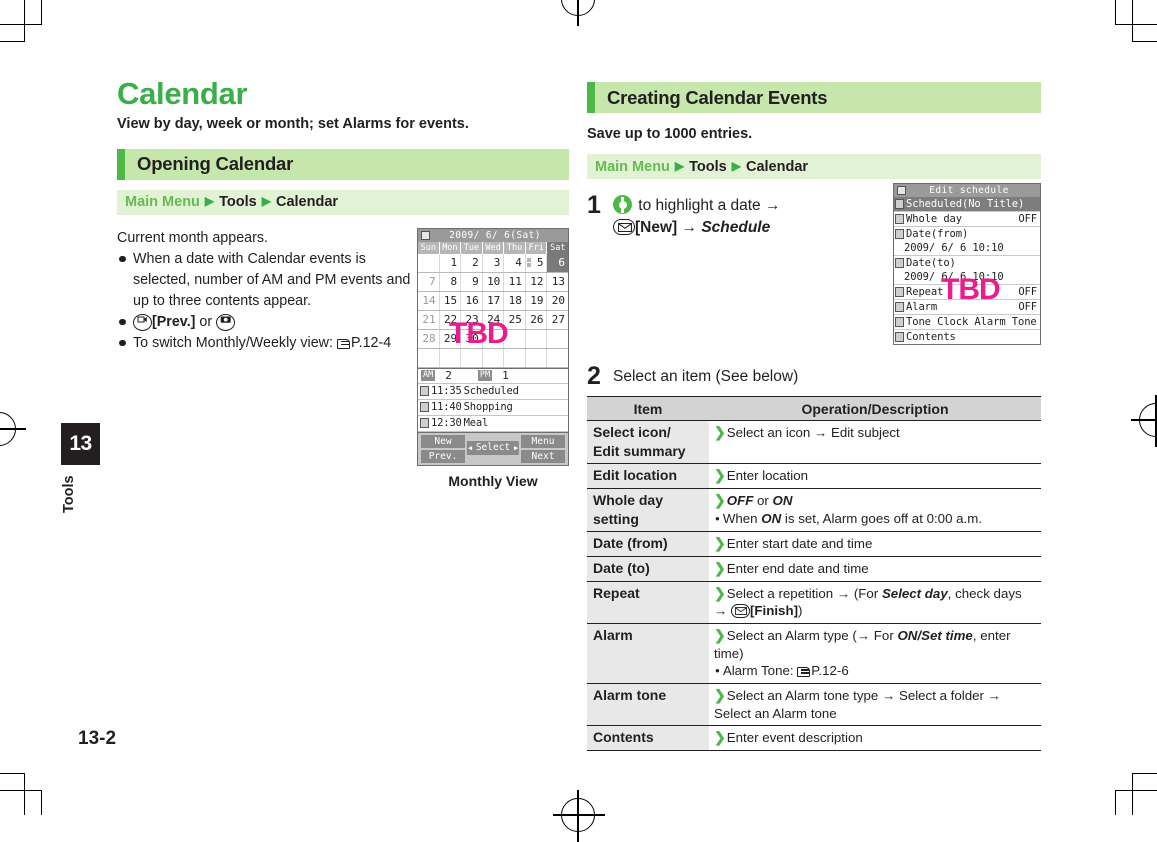  I want to click on list-item: To switch Monthly/Weekly view: P.12-4, so click(265, 343).